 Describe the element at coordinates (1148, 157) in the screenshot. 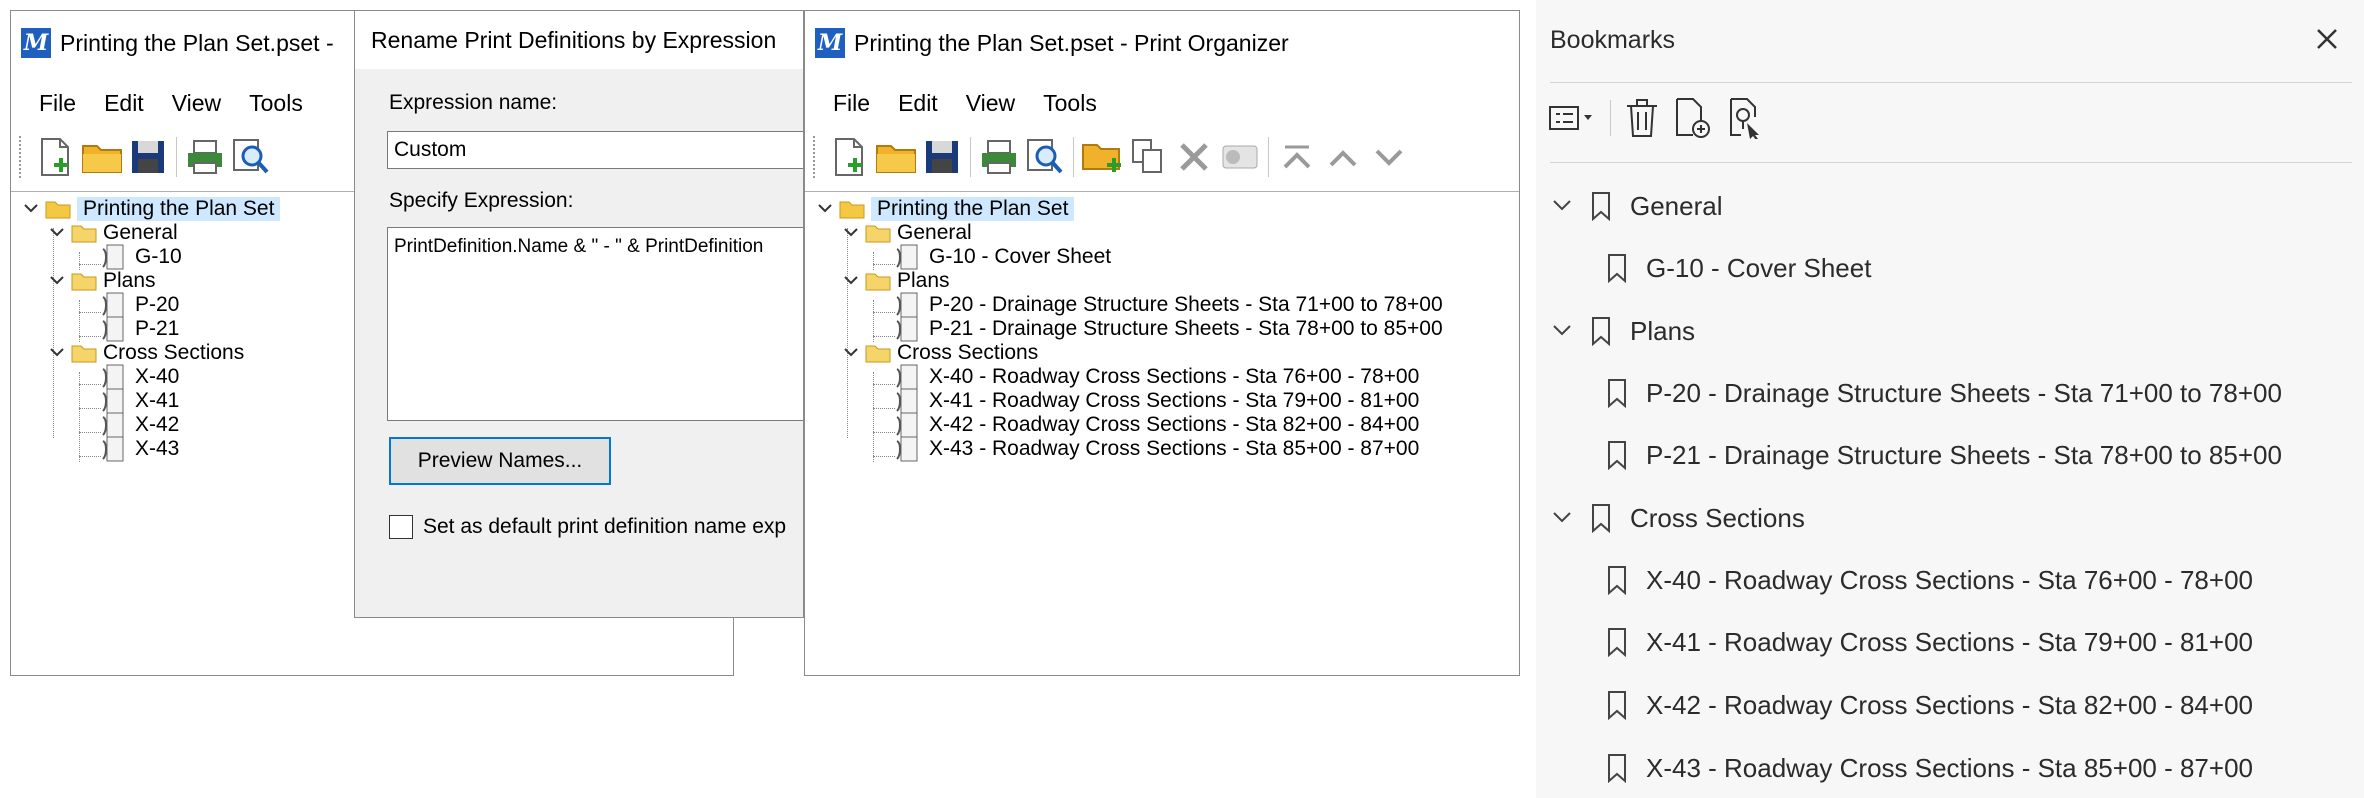

I see `copy-icon` at that location.